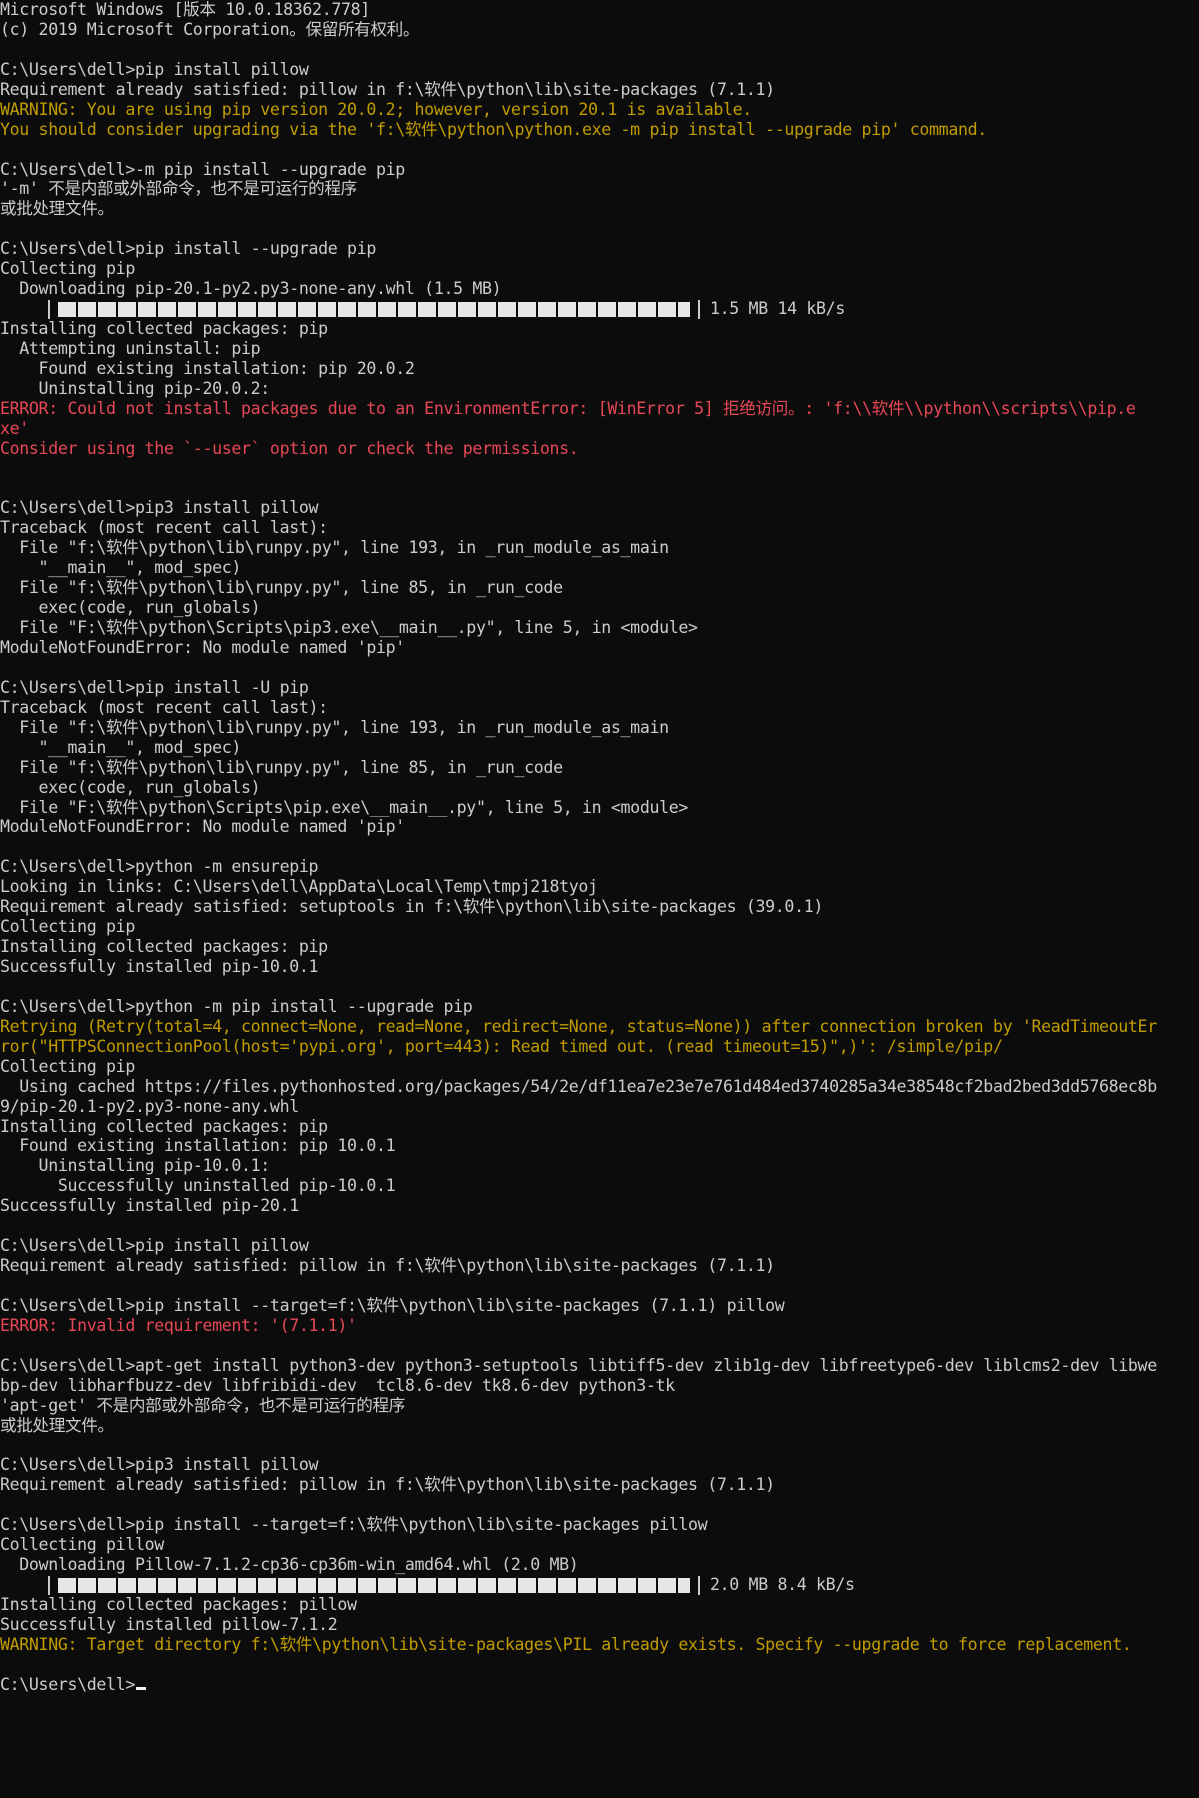 The height and width of the screenshot is (1798, 1199). What do you see at coordinates (130, 348) in the screenshot?
I see `console-line: Attempting uninstall: pip` at bounding box center [130, 348].